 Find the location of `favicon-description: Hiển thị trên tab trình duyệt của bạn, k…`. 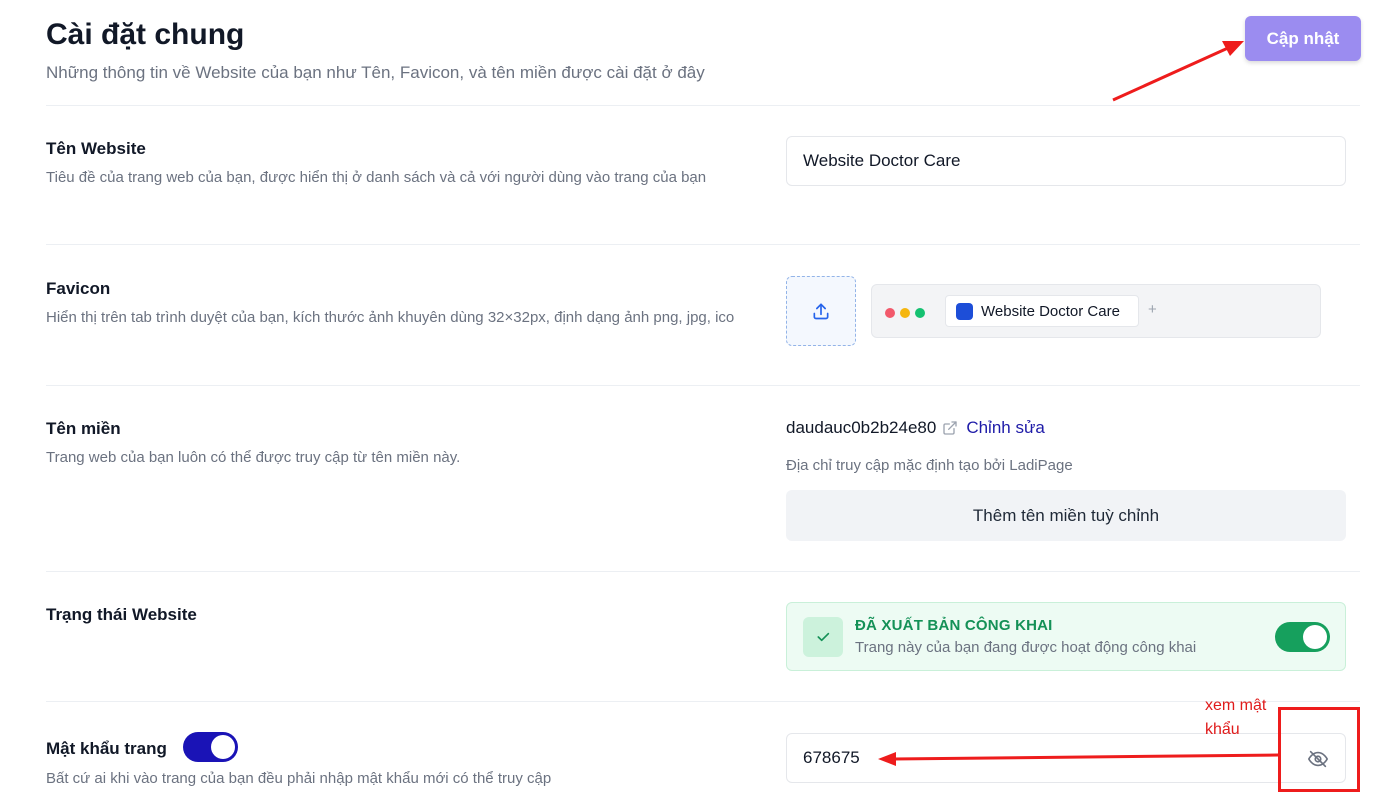

favicon-description: Hiển thị trên tab trình duyệt của bạn, k… is located at coordinates (390, 317).